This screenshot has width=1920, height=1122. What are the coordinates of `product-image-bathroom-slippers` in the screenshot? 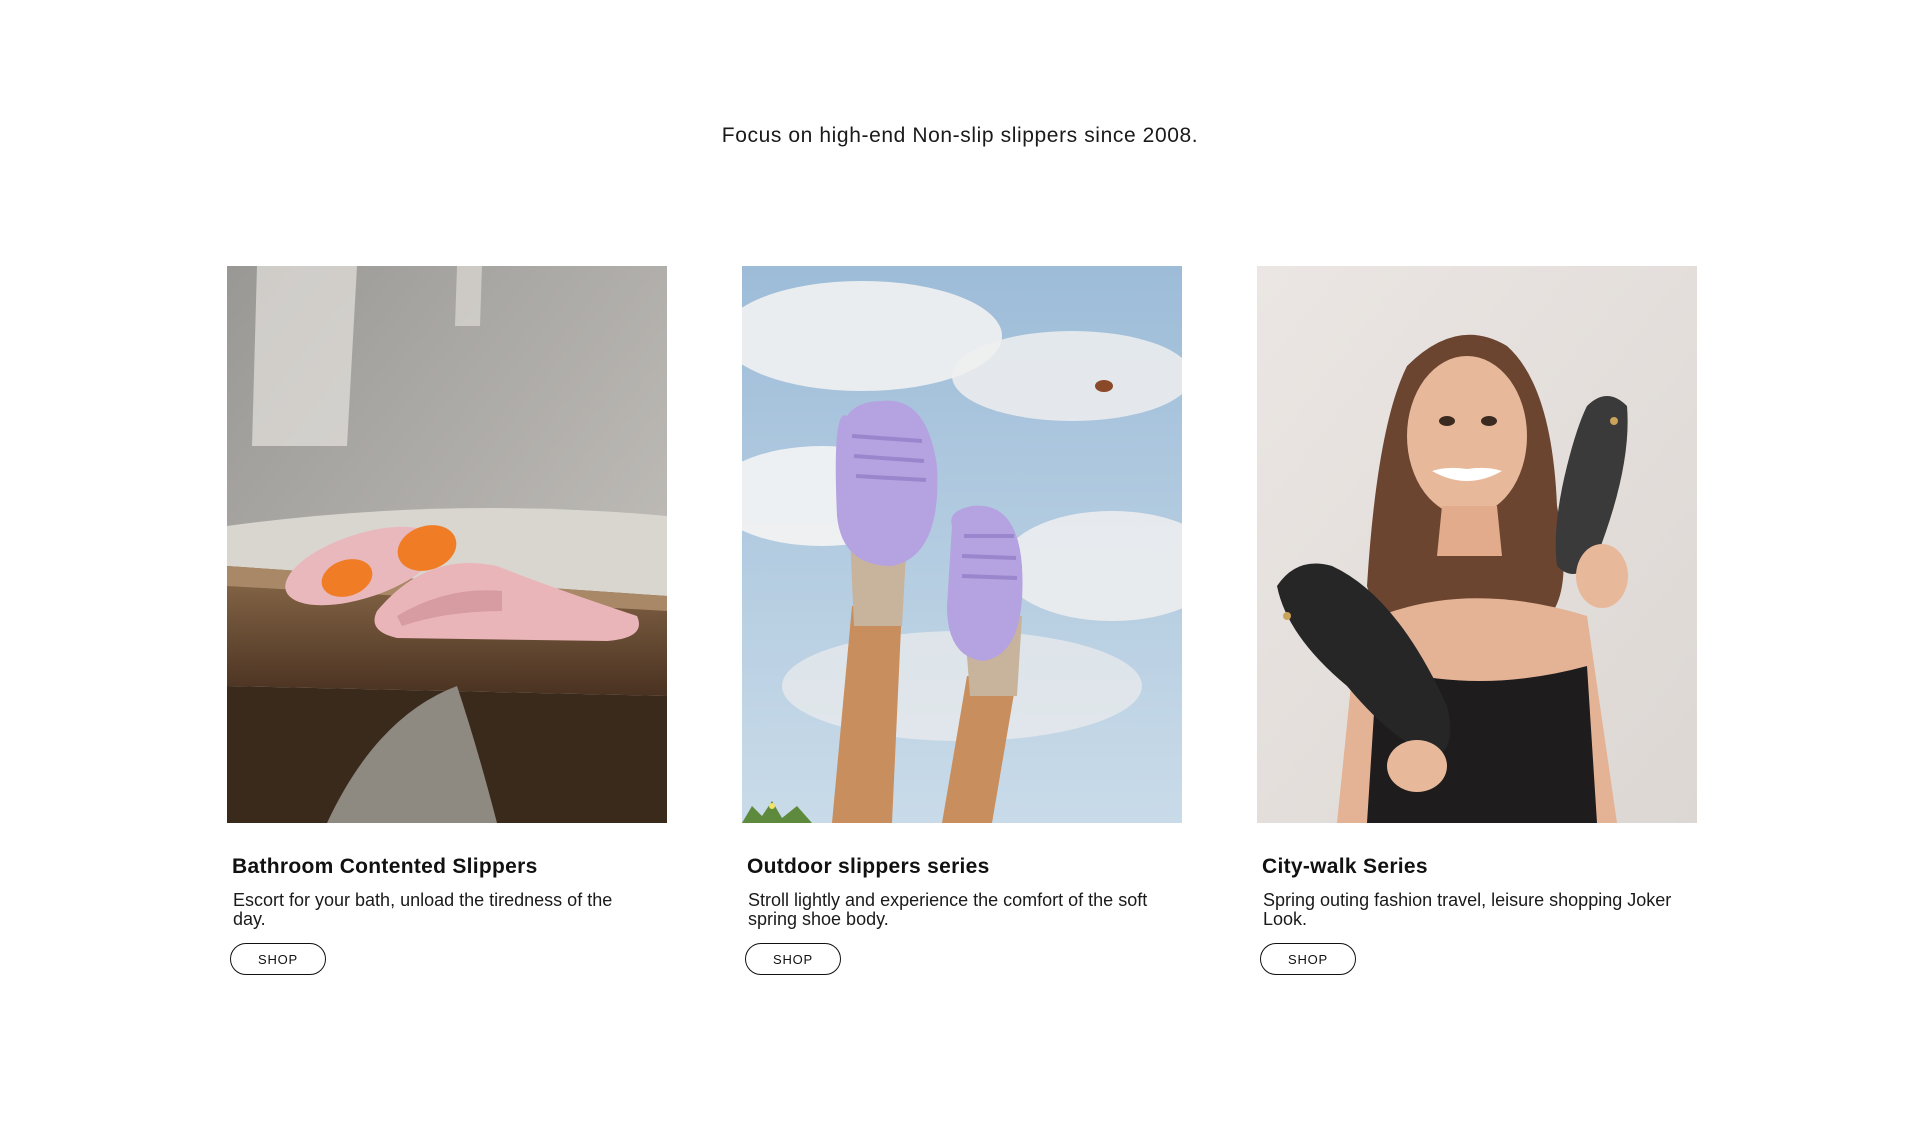 It's located at (447, 544).